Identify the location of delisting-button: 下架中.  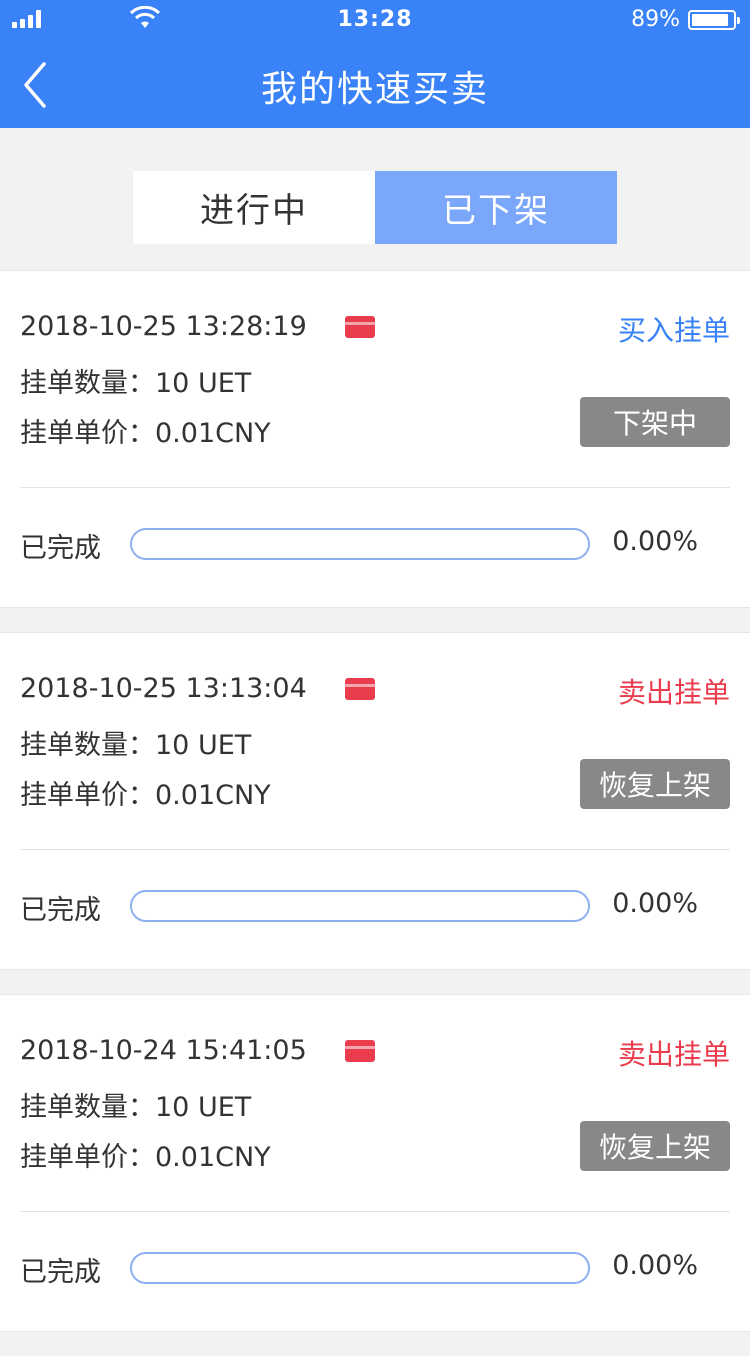
(655, 422).